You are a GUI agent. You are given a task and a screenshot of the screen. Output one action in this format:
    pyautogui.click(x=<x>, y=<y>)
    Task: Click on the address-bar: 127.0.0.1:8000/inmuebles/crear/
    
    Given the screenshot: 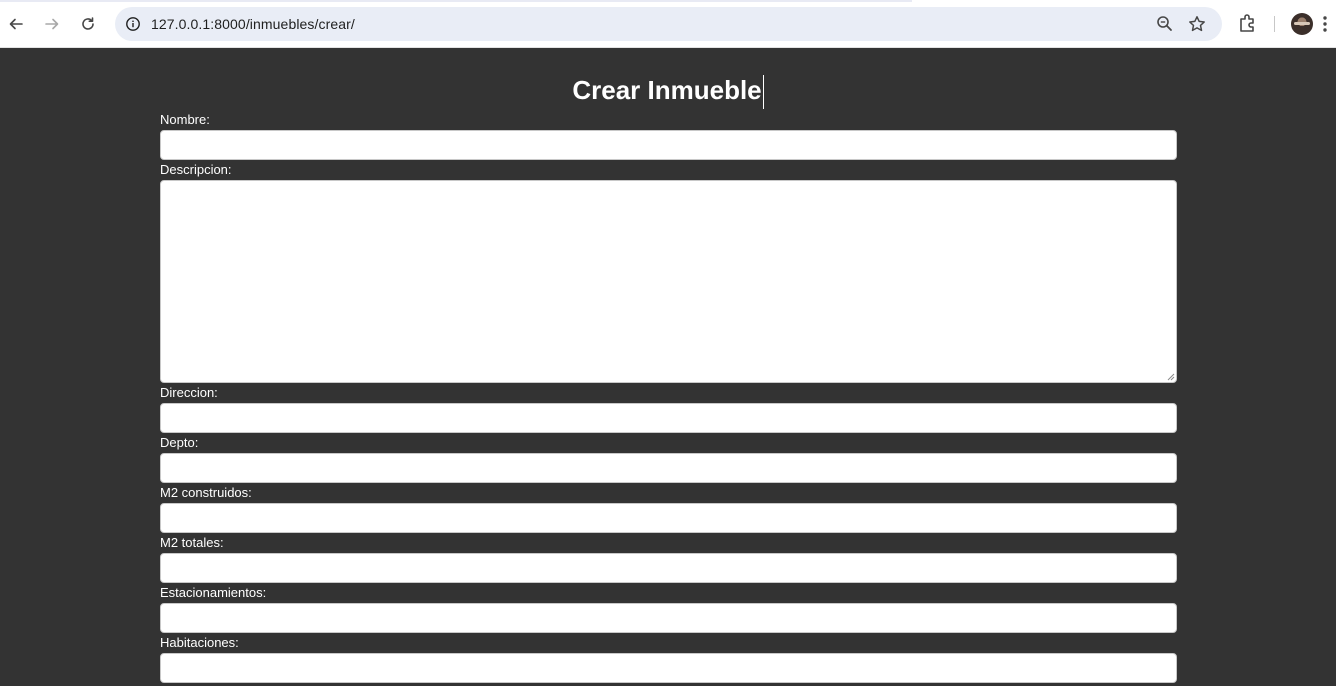 What is the action you would take?
    pyautogui.click(x=668, y=24)
    